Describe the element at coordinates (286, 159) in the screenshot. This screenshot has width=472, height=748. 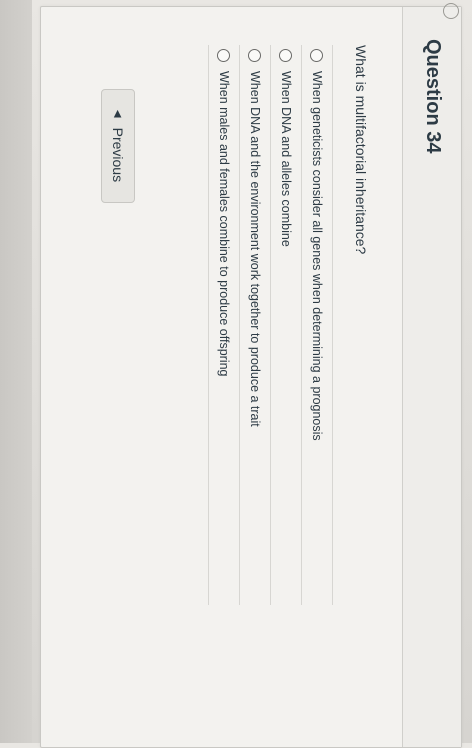
I see `answer-label: When DNA and alleles combine` at that location.